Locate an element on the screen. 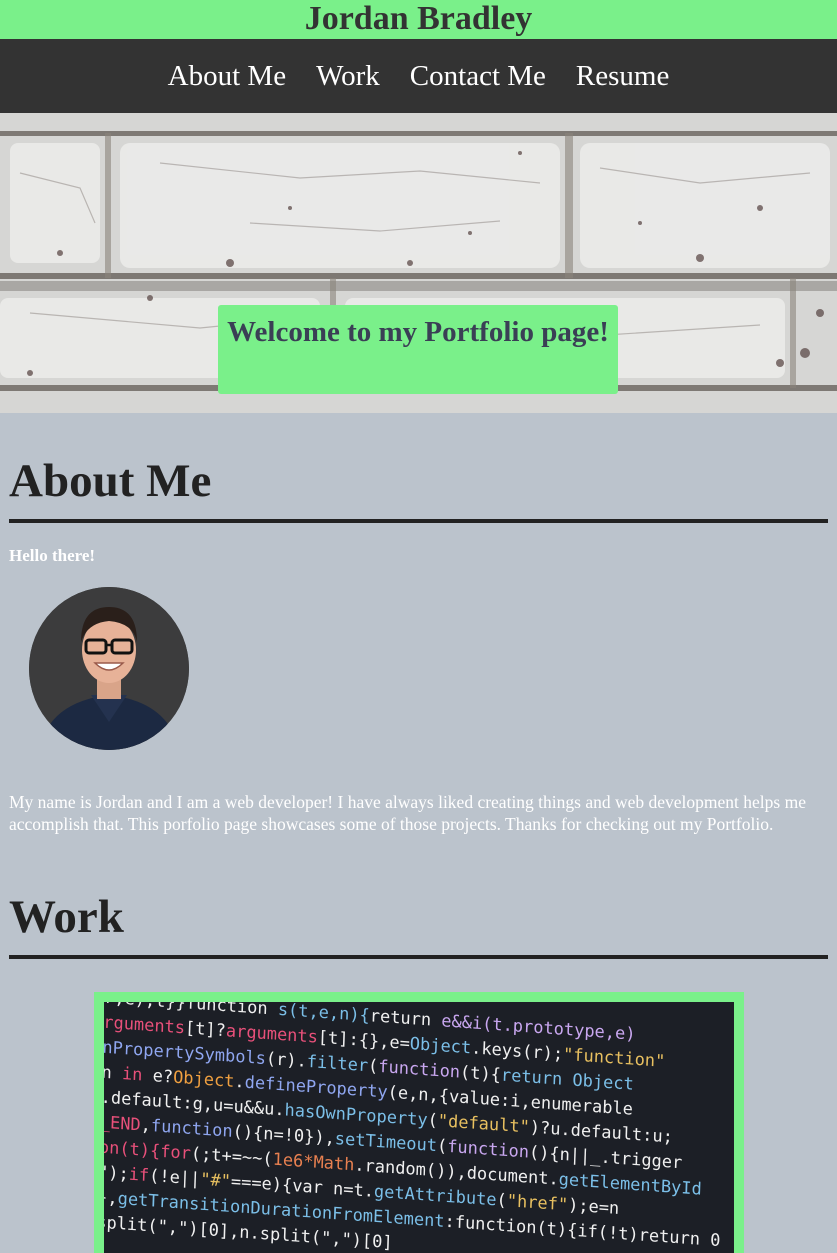  work-heading: Work is located at coordinates (66, 917).